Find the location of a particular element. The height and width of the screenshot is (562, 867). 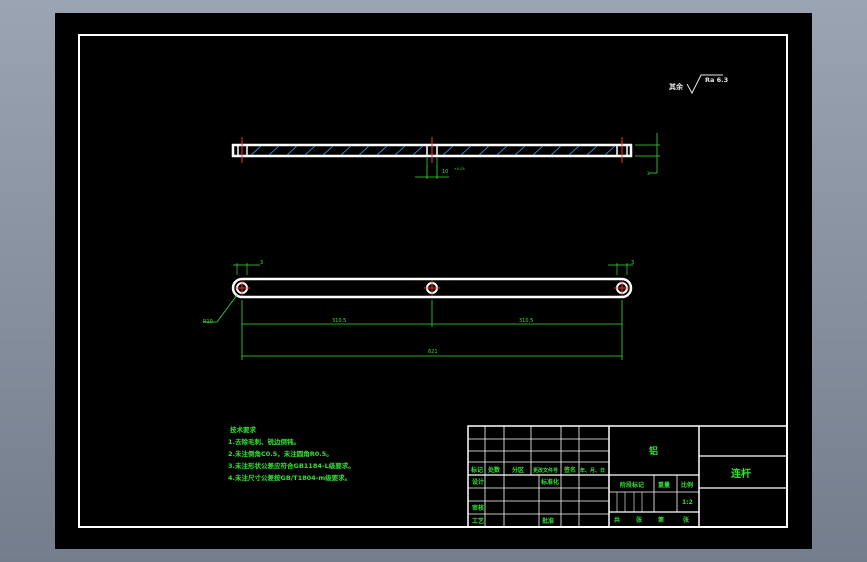

tb-weight: 重量 is located at coordinates (664, 485).